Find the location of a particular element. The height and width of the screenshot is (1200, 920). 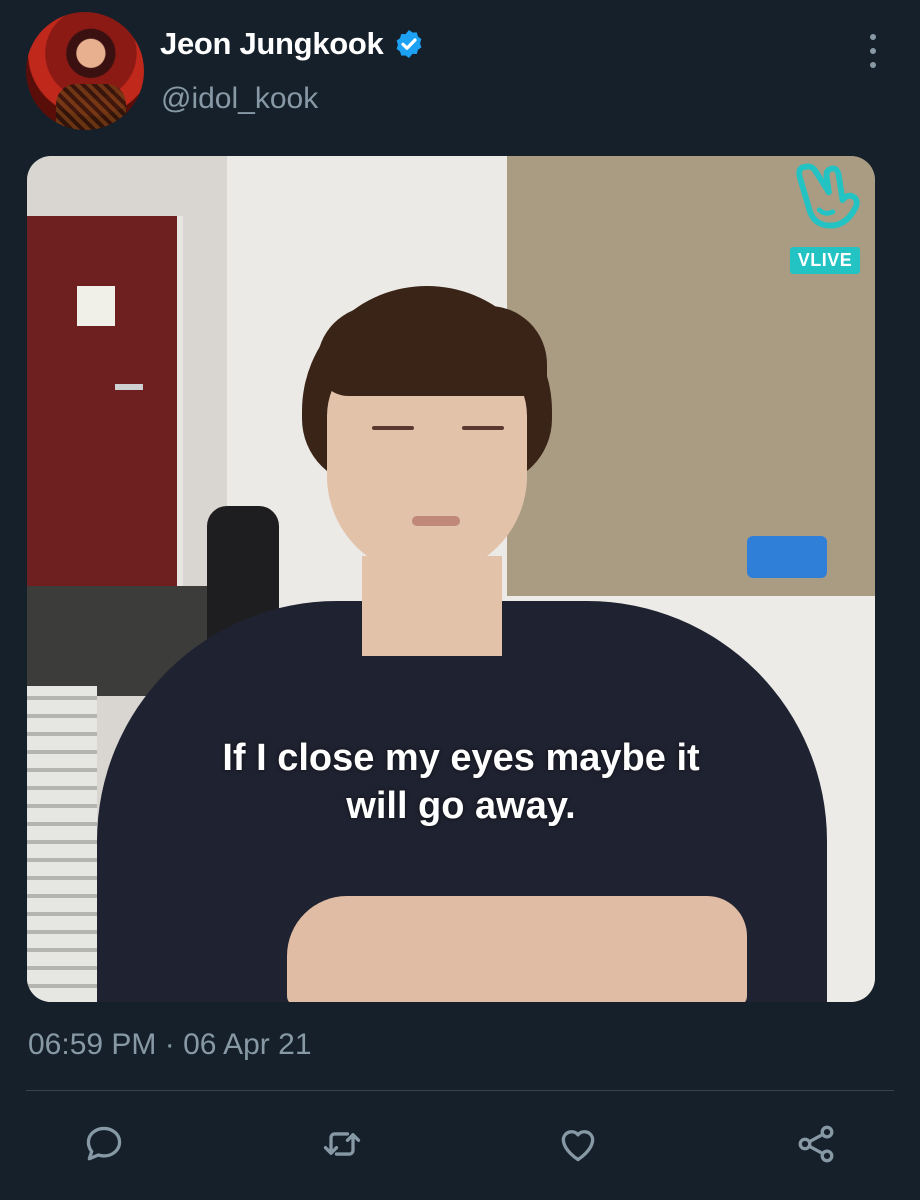

verified-badge-icon is located at coordinates (409, 44).